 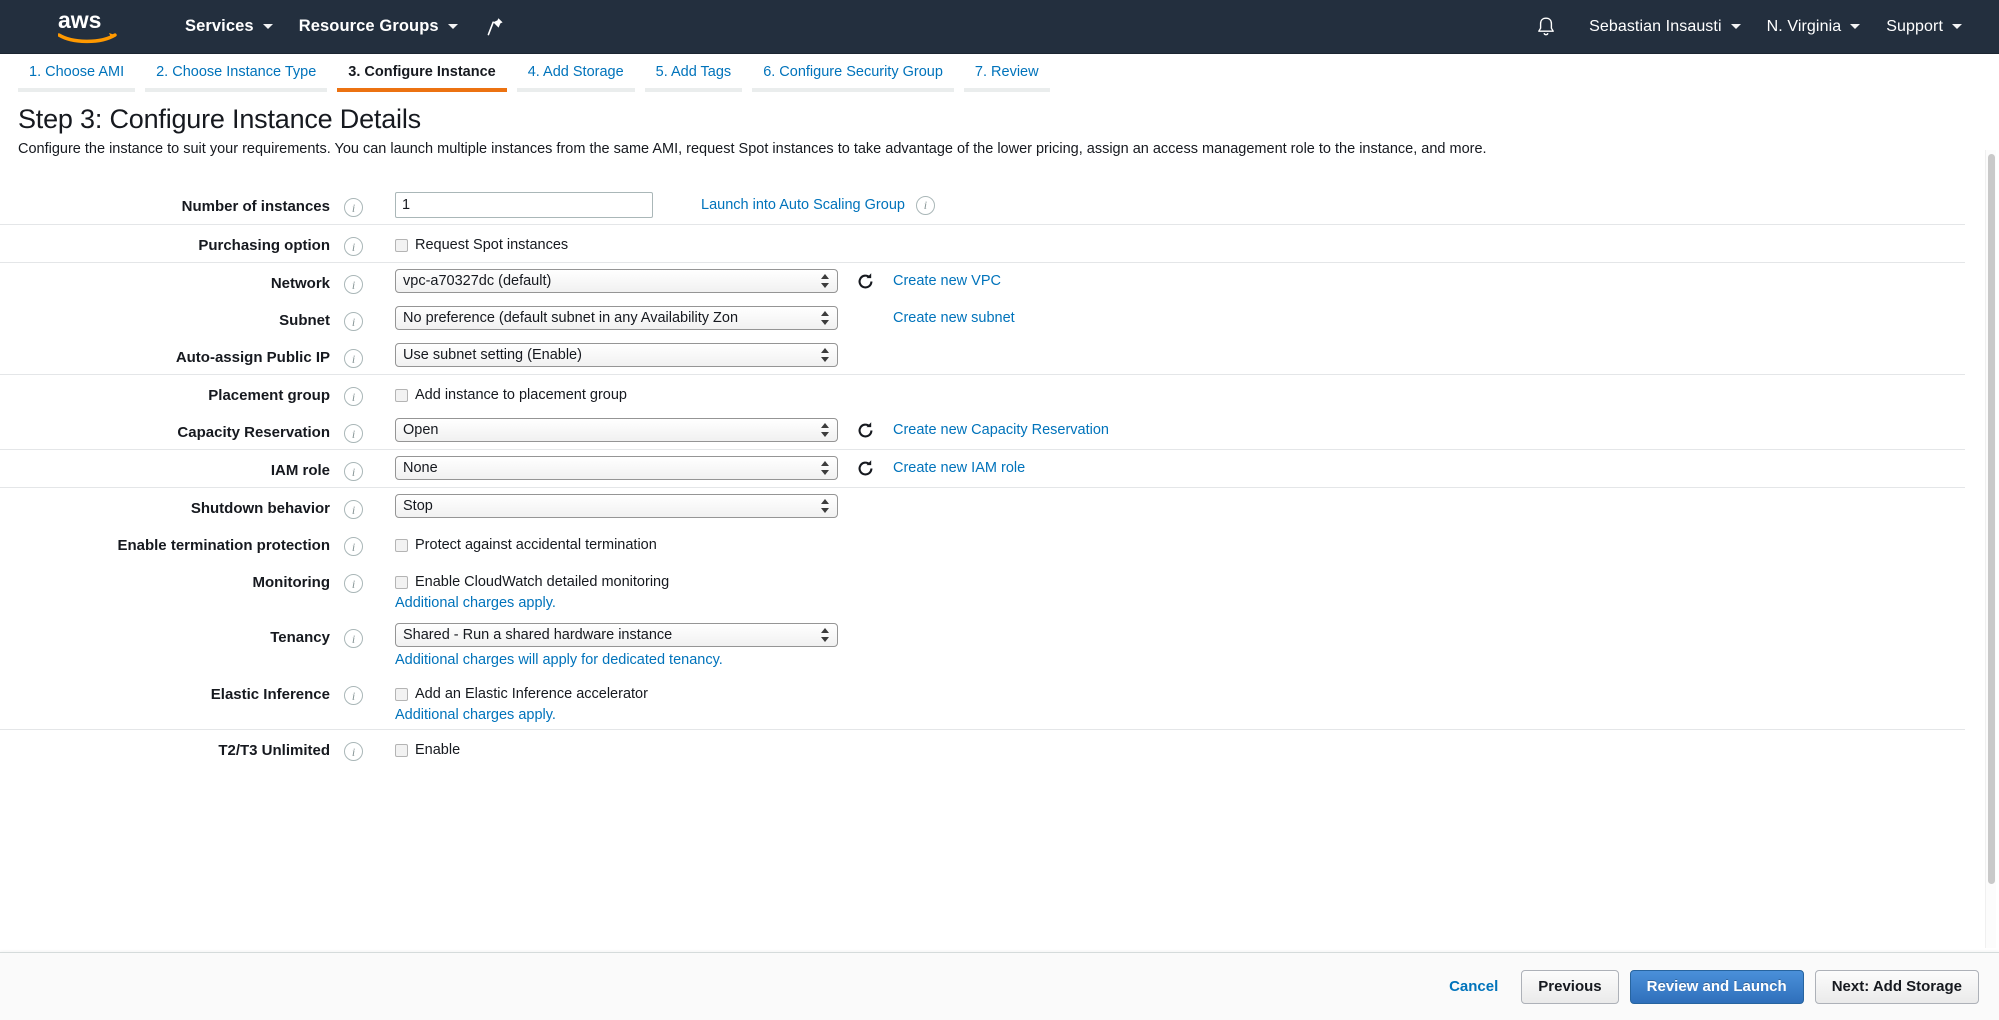 What do you see at coordinates (1716, 986) in the screenshot?
I see `review-and-launch-button: Review and Launch` at bounding box center [1716, 986].